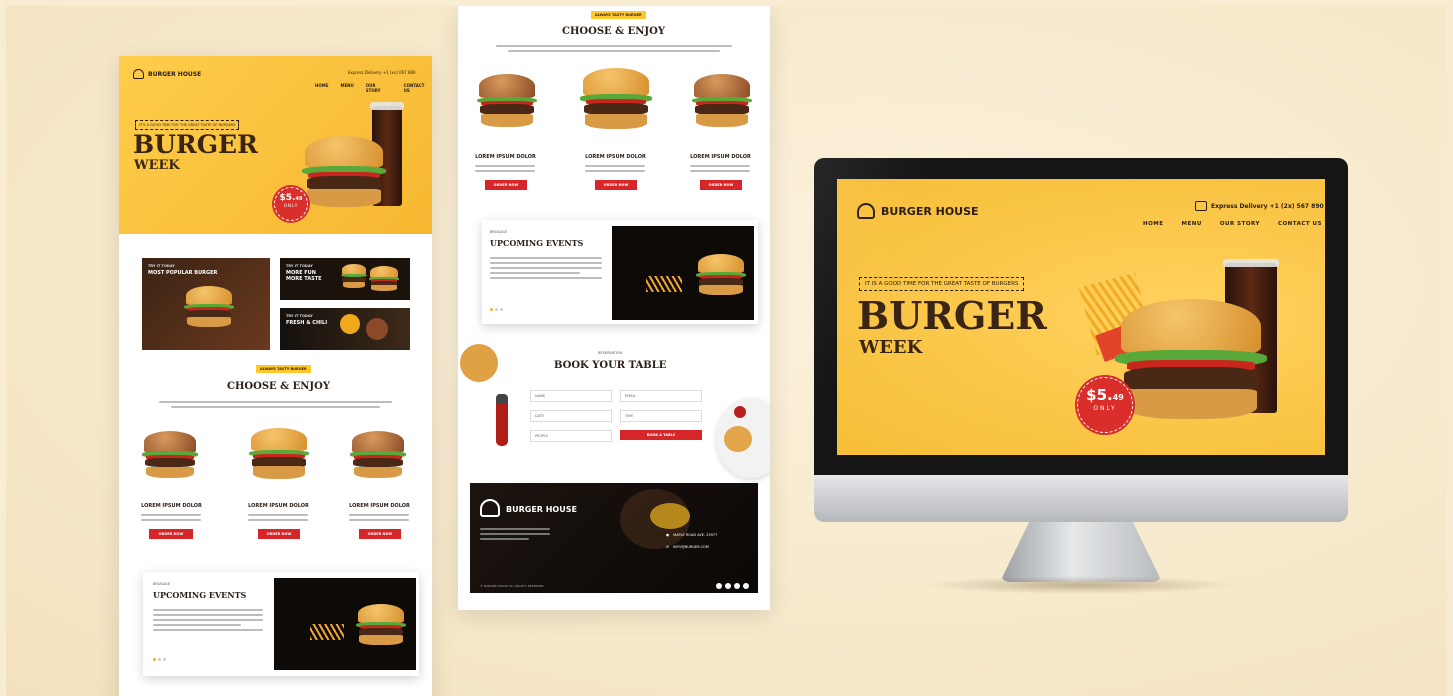 The height and width of the screenshot is (696, 1453). I want to click on left-events-carousel-dots, so click(159, 659).